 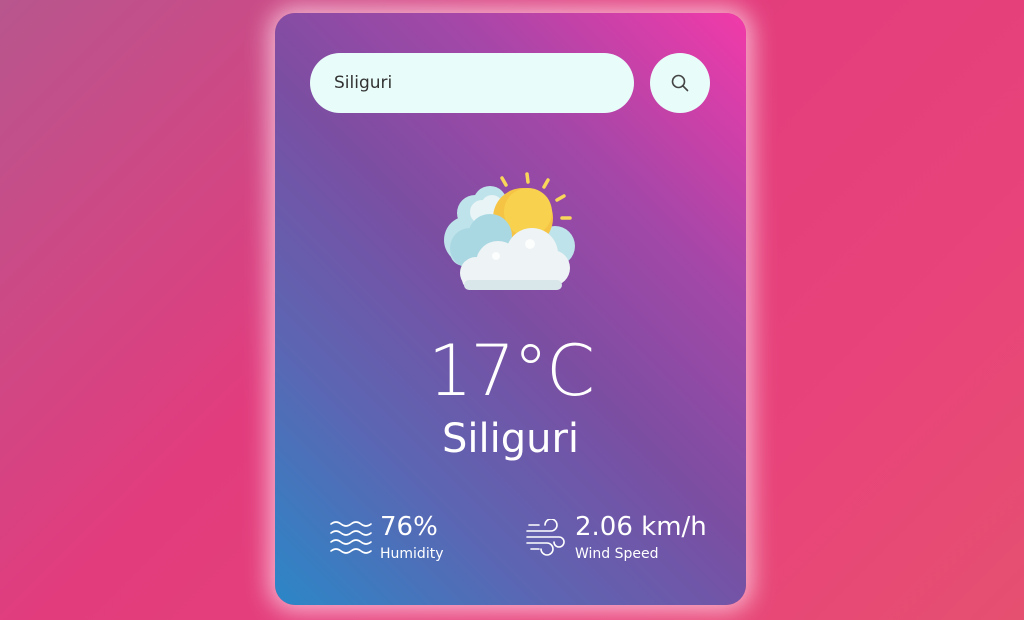 What do you see at coordinates (510, 439) in the screenshot?
I see `city-name: Siliguri` at bounding box center [510, 439].